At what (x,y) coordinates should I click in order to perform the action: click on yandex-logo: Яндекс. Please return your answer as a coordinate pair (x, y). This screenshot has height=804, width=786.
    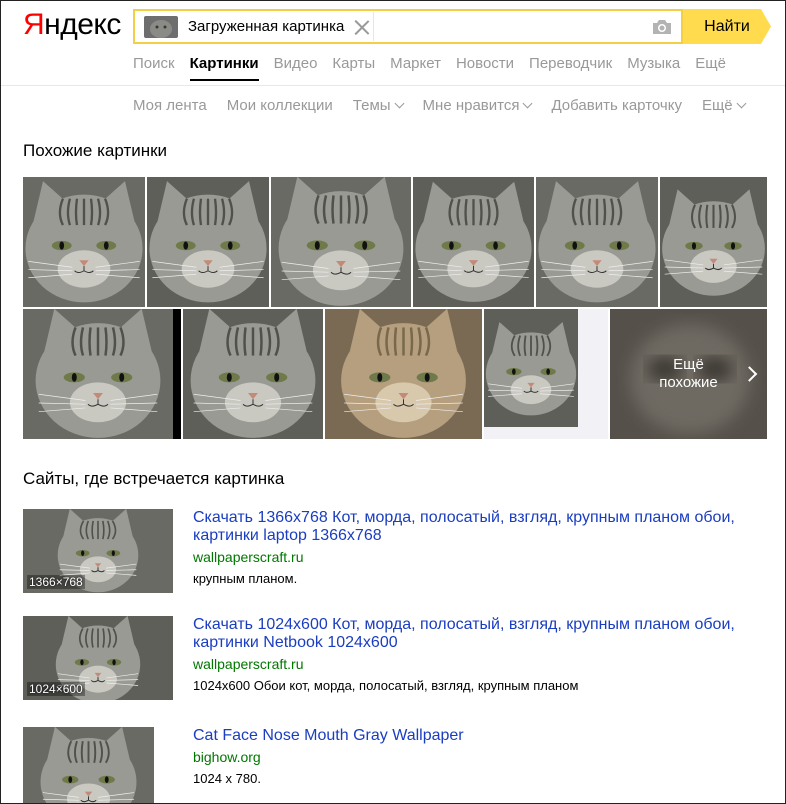
    Looking at the image, I should click on (72, 25).